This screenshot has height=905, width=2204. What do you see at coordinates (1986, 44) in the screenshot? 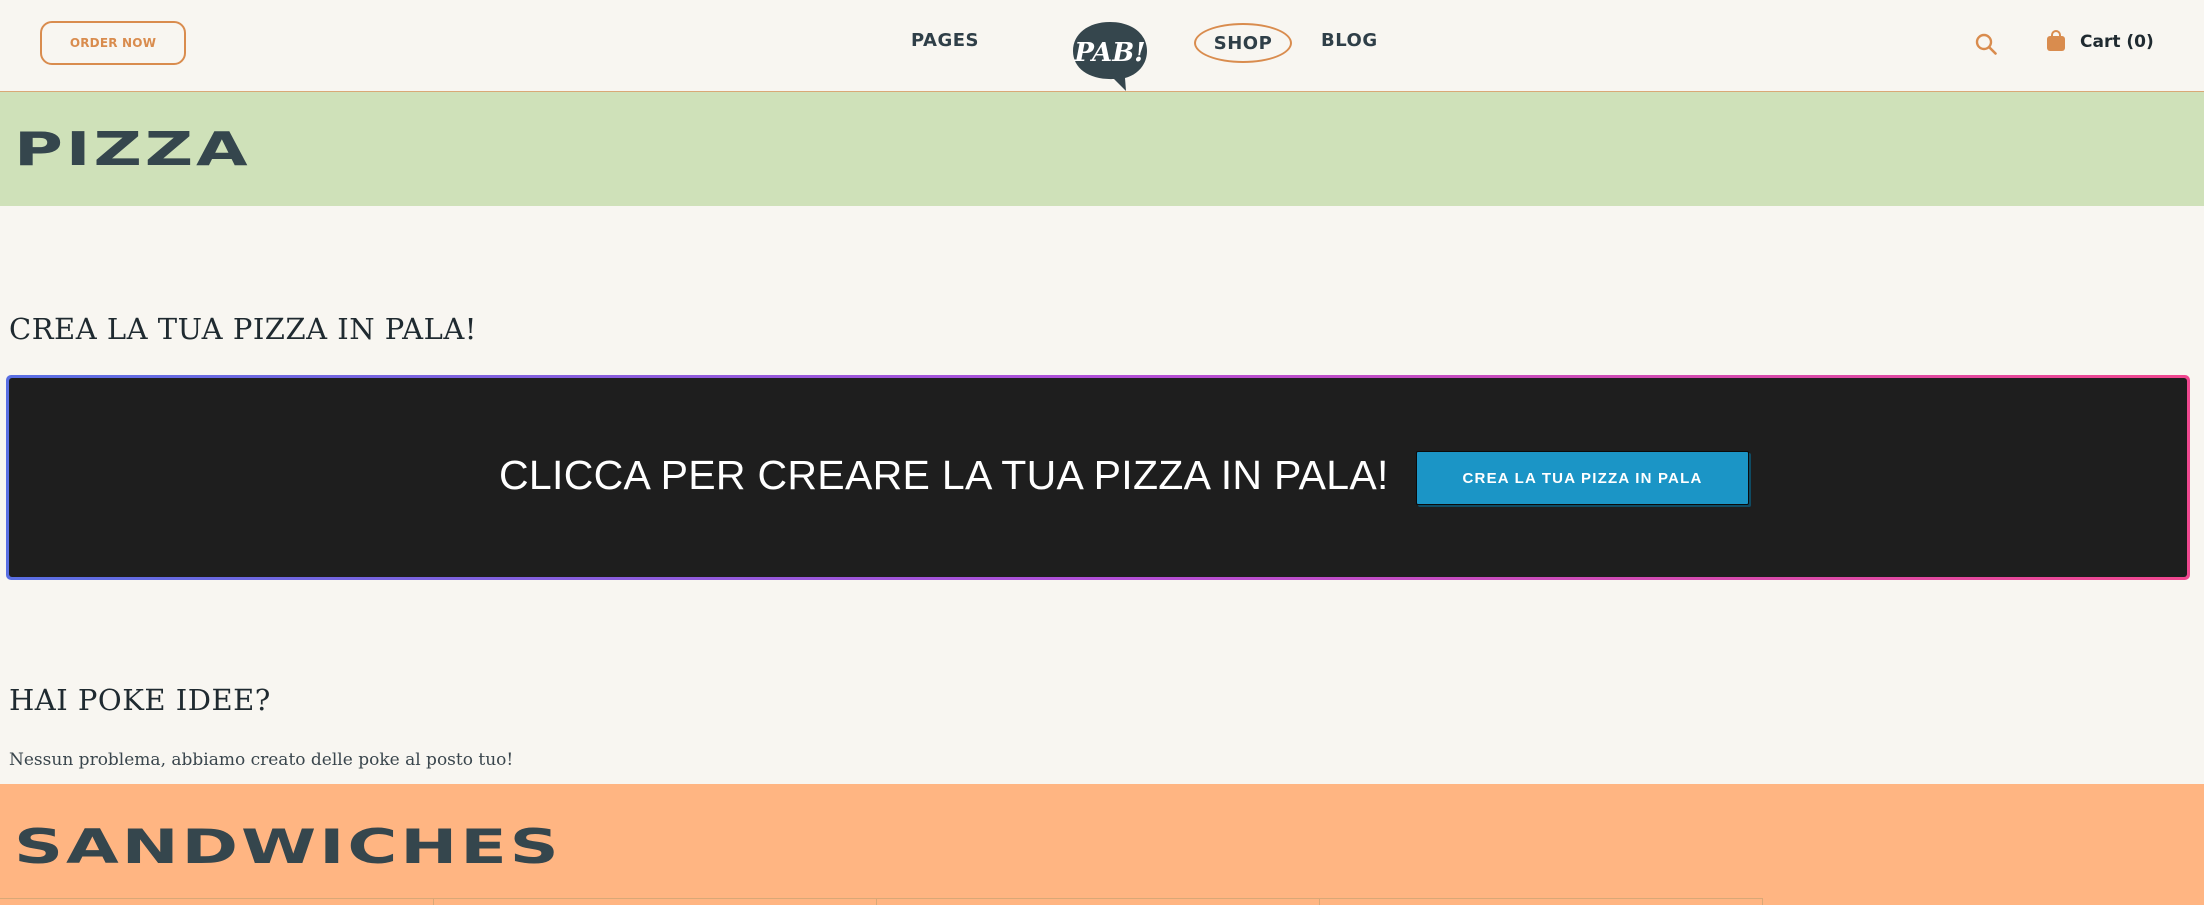
I see `search-icon` at bounding box center [1986, 44].